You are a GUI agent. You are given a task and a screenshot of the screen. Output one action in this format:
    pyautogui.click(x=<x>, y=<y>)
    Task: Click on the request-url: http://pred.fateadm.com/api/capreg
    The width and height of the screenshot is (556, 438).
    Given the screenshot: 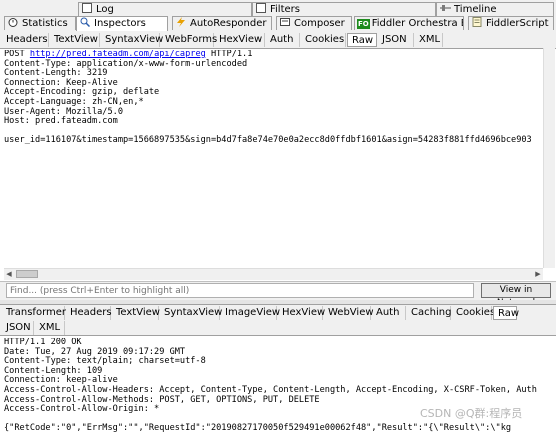 What is the action you would take?
    pyautogui.click(x=118, y=54)
    